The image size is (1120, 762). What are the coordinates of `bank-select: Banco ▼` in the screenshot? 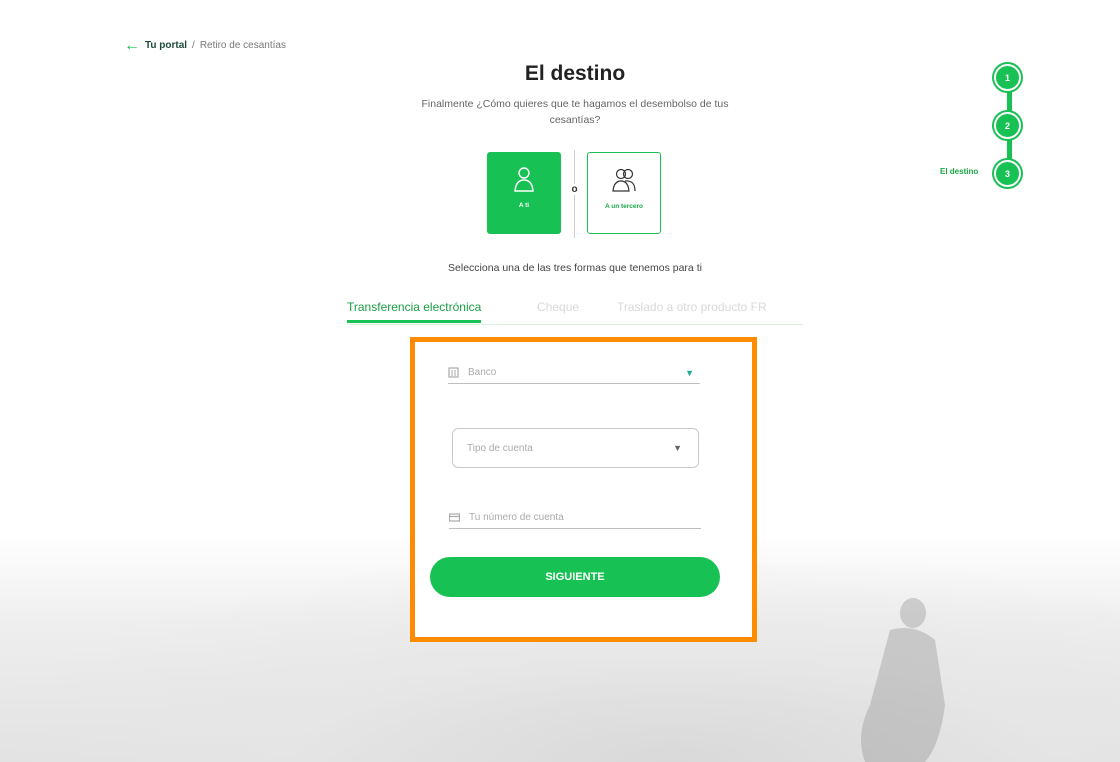 It's located at (574, 373).